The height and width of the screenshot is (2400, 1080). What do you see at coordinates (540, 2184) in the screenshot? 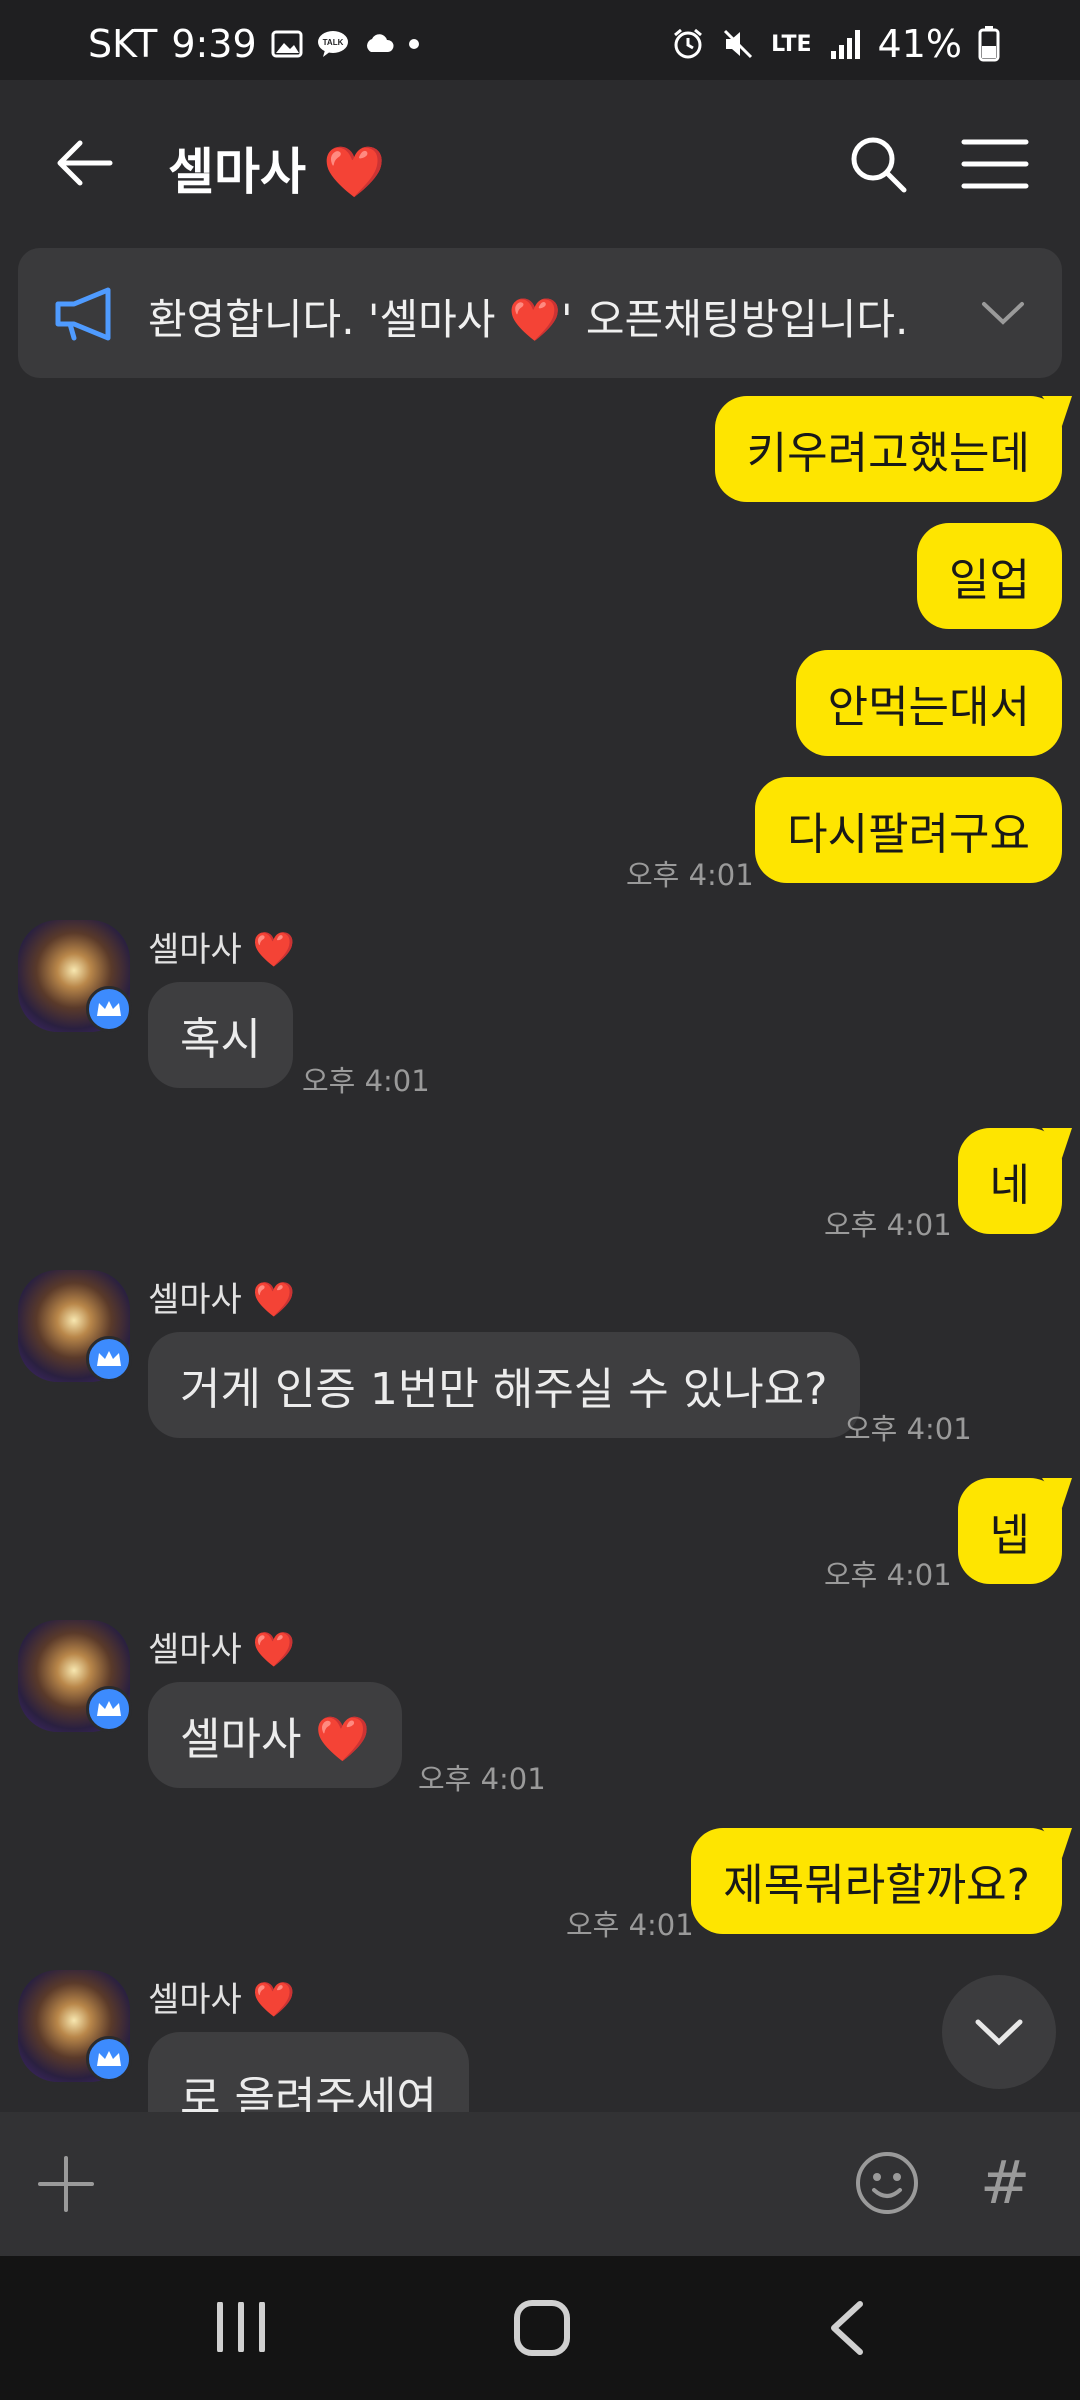
I see `message-input-bar: #` at bounding box center [540, 2184].